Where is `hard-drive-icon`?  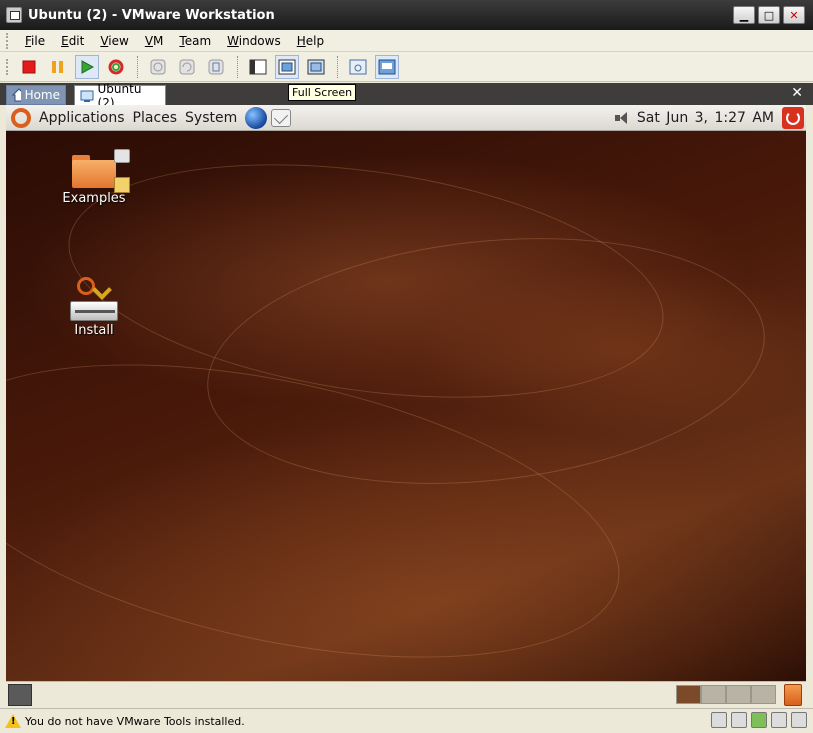
hard-drive-icon is located at coordinates (94, 311).